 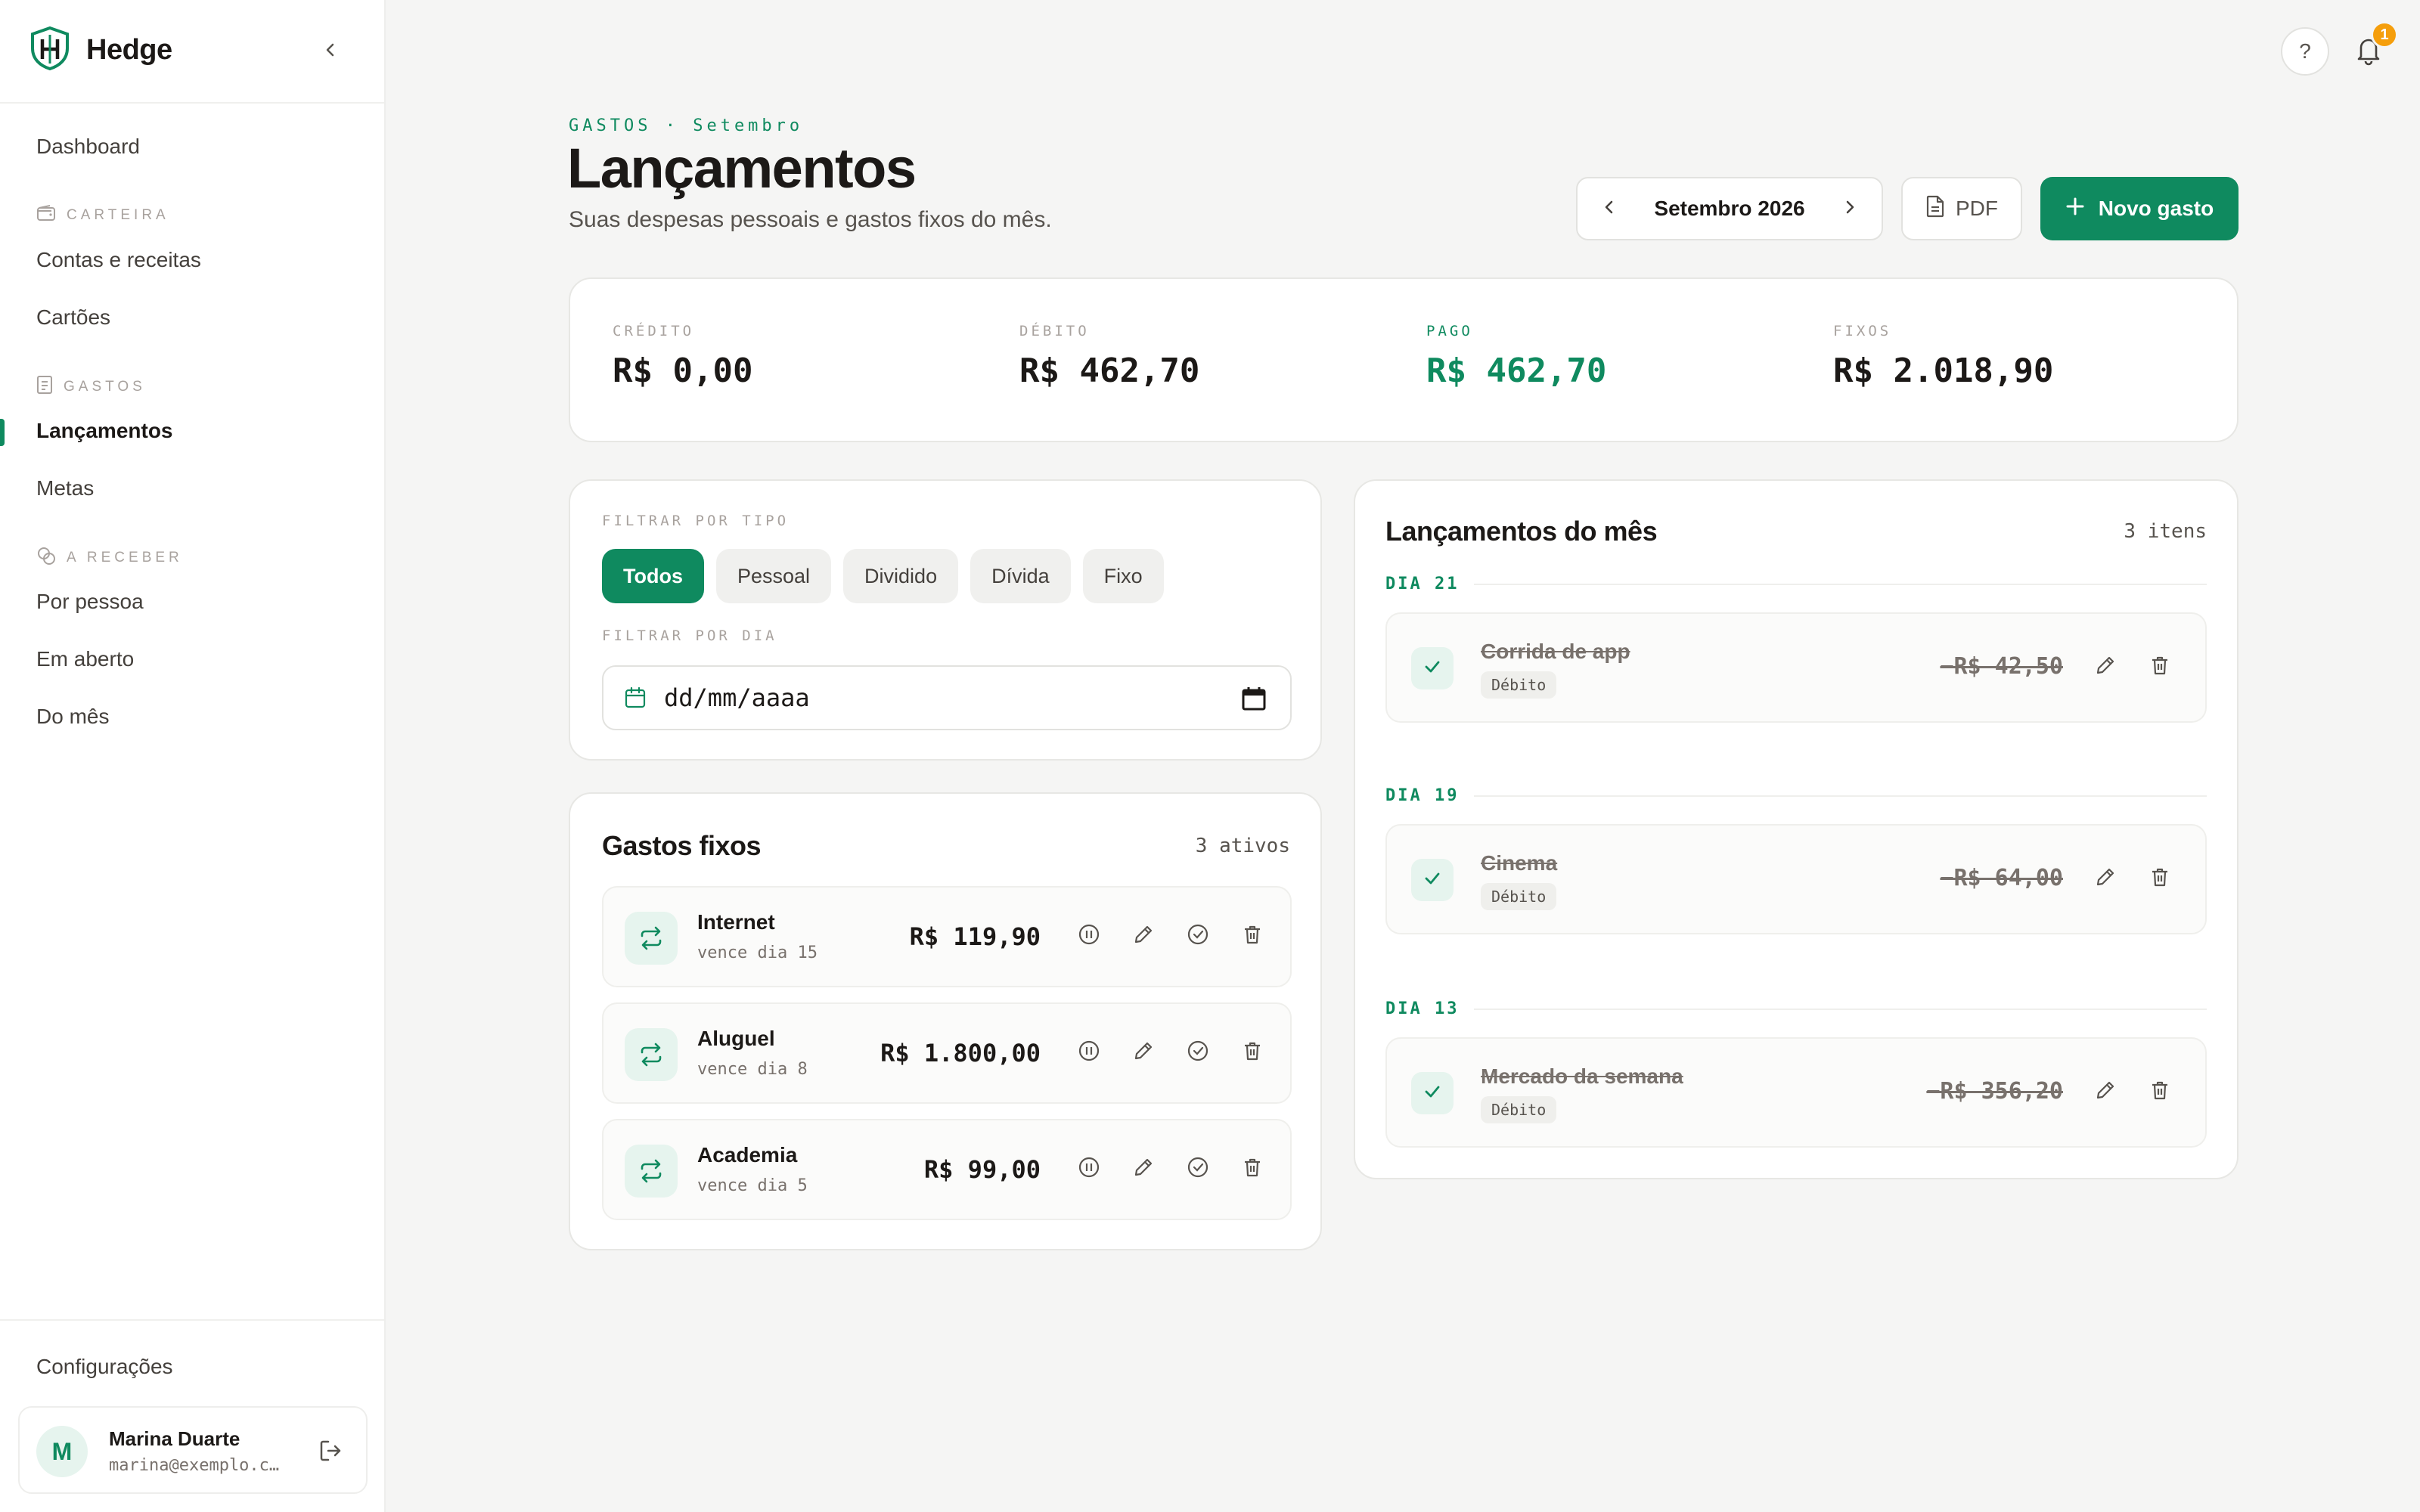 I want to click on fixed-expense-name: Aluguel, so click(x=736, y=1039).